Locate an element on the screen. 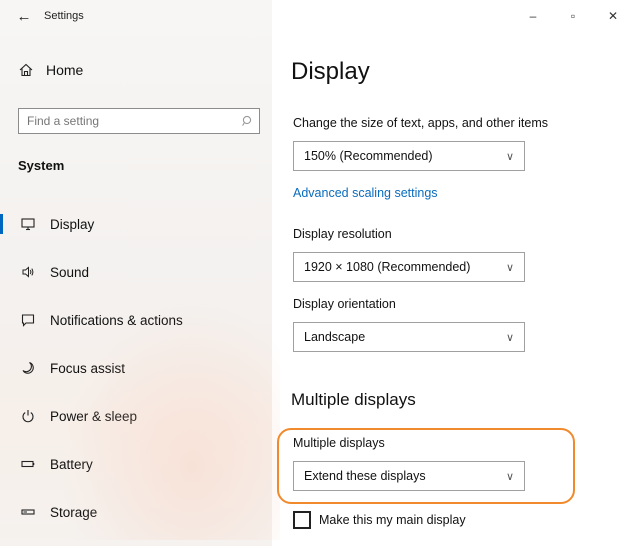 This screenshot has height=546, width=633. main-display-checkbox is located at coordinates (302, 520).